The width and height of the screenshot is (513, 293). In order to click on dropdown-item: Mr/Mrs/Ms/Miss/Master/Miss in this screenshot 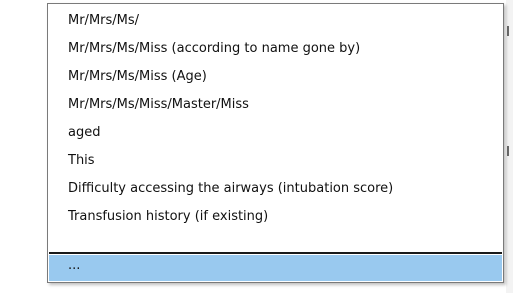, I will do `click(275, 105)`.